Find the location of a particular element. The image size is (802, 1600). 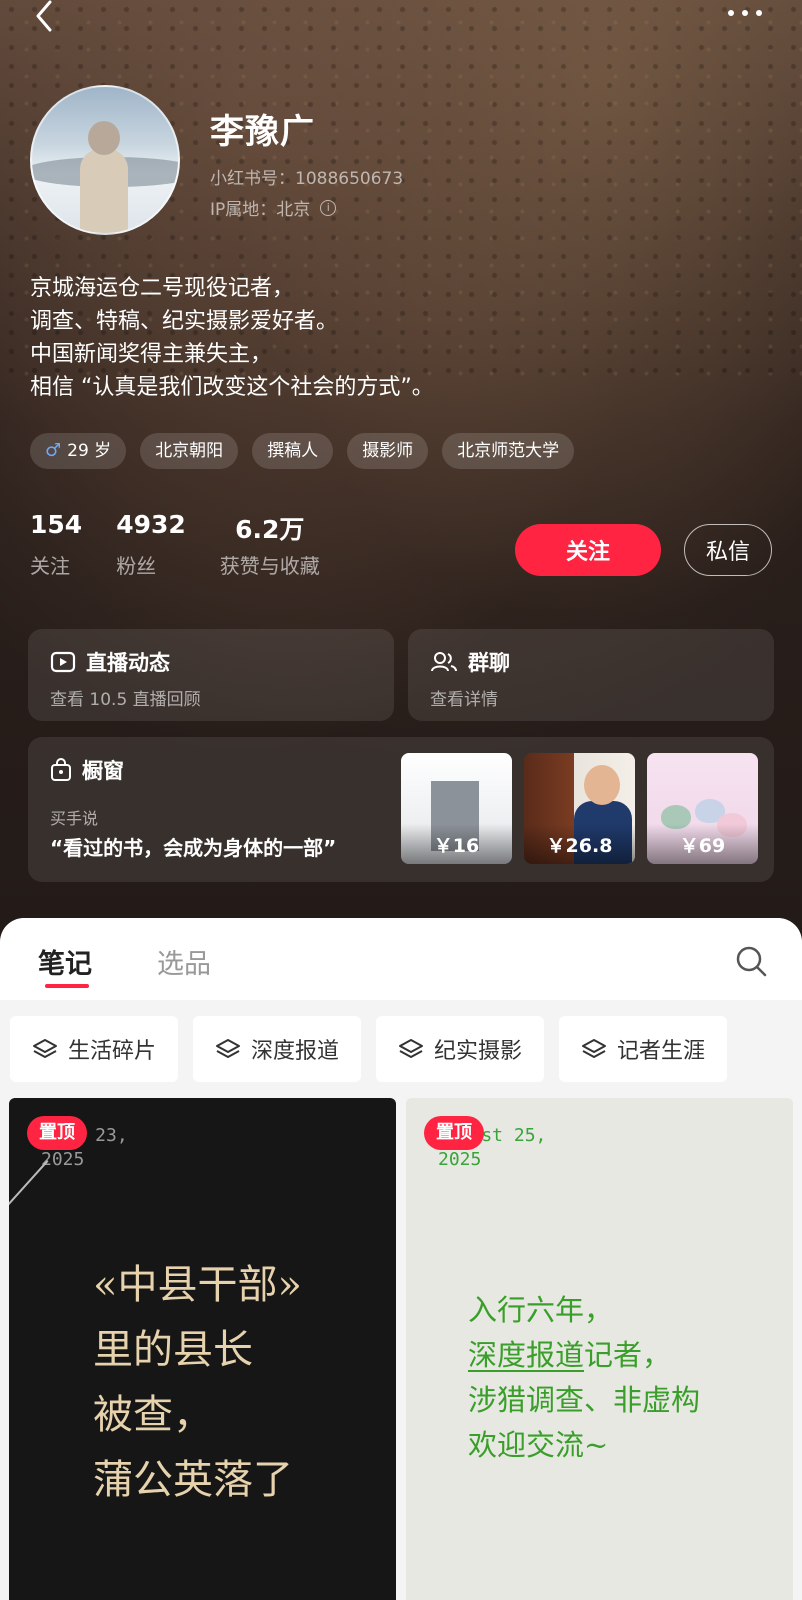

note-cover-line: 蒲公英落了 is located at coordinates (193, 1480).